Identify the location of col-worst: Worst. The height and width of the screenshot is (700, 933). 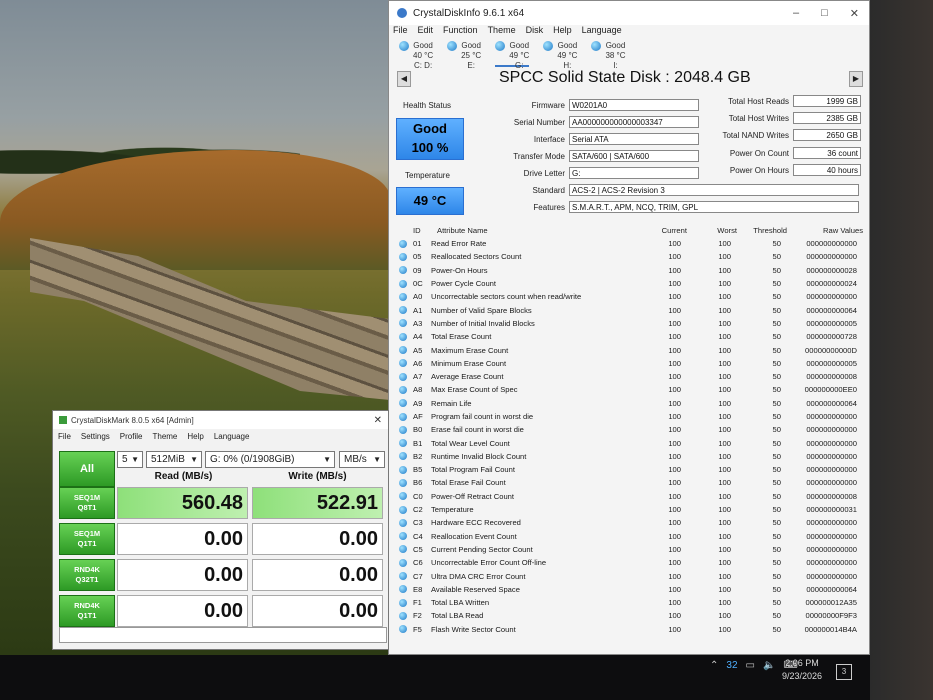
(712, 230).